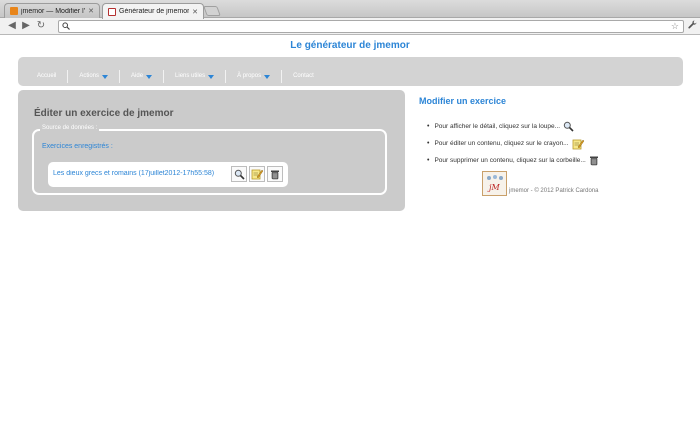 The width and height of the screenshot is (700, 437). Describe the element at coordinates (554, 191) in the screenshot. I see `copyright-text: jmemor - © 2012 Patrick Cardona` at that location.